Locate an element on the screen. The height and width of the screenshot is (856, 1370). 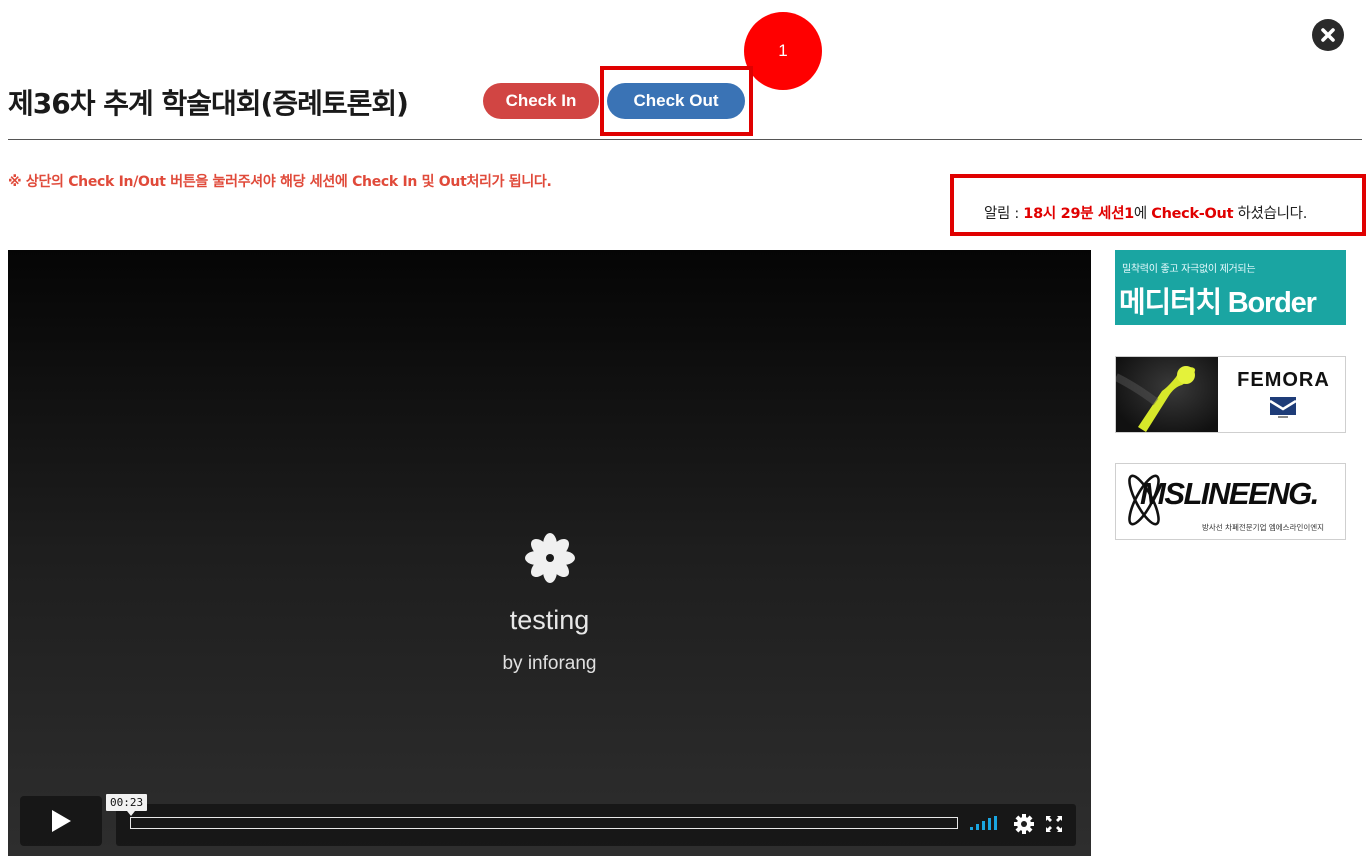
volume-icon is located at coordinates (987, 823).